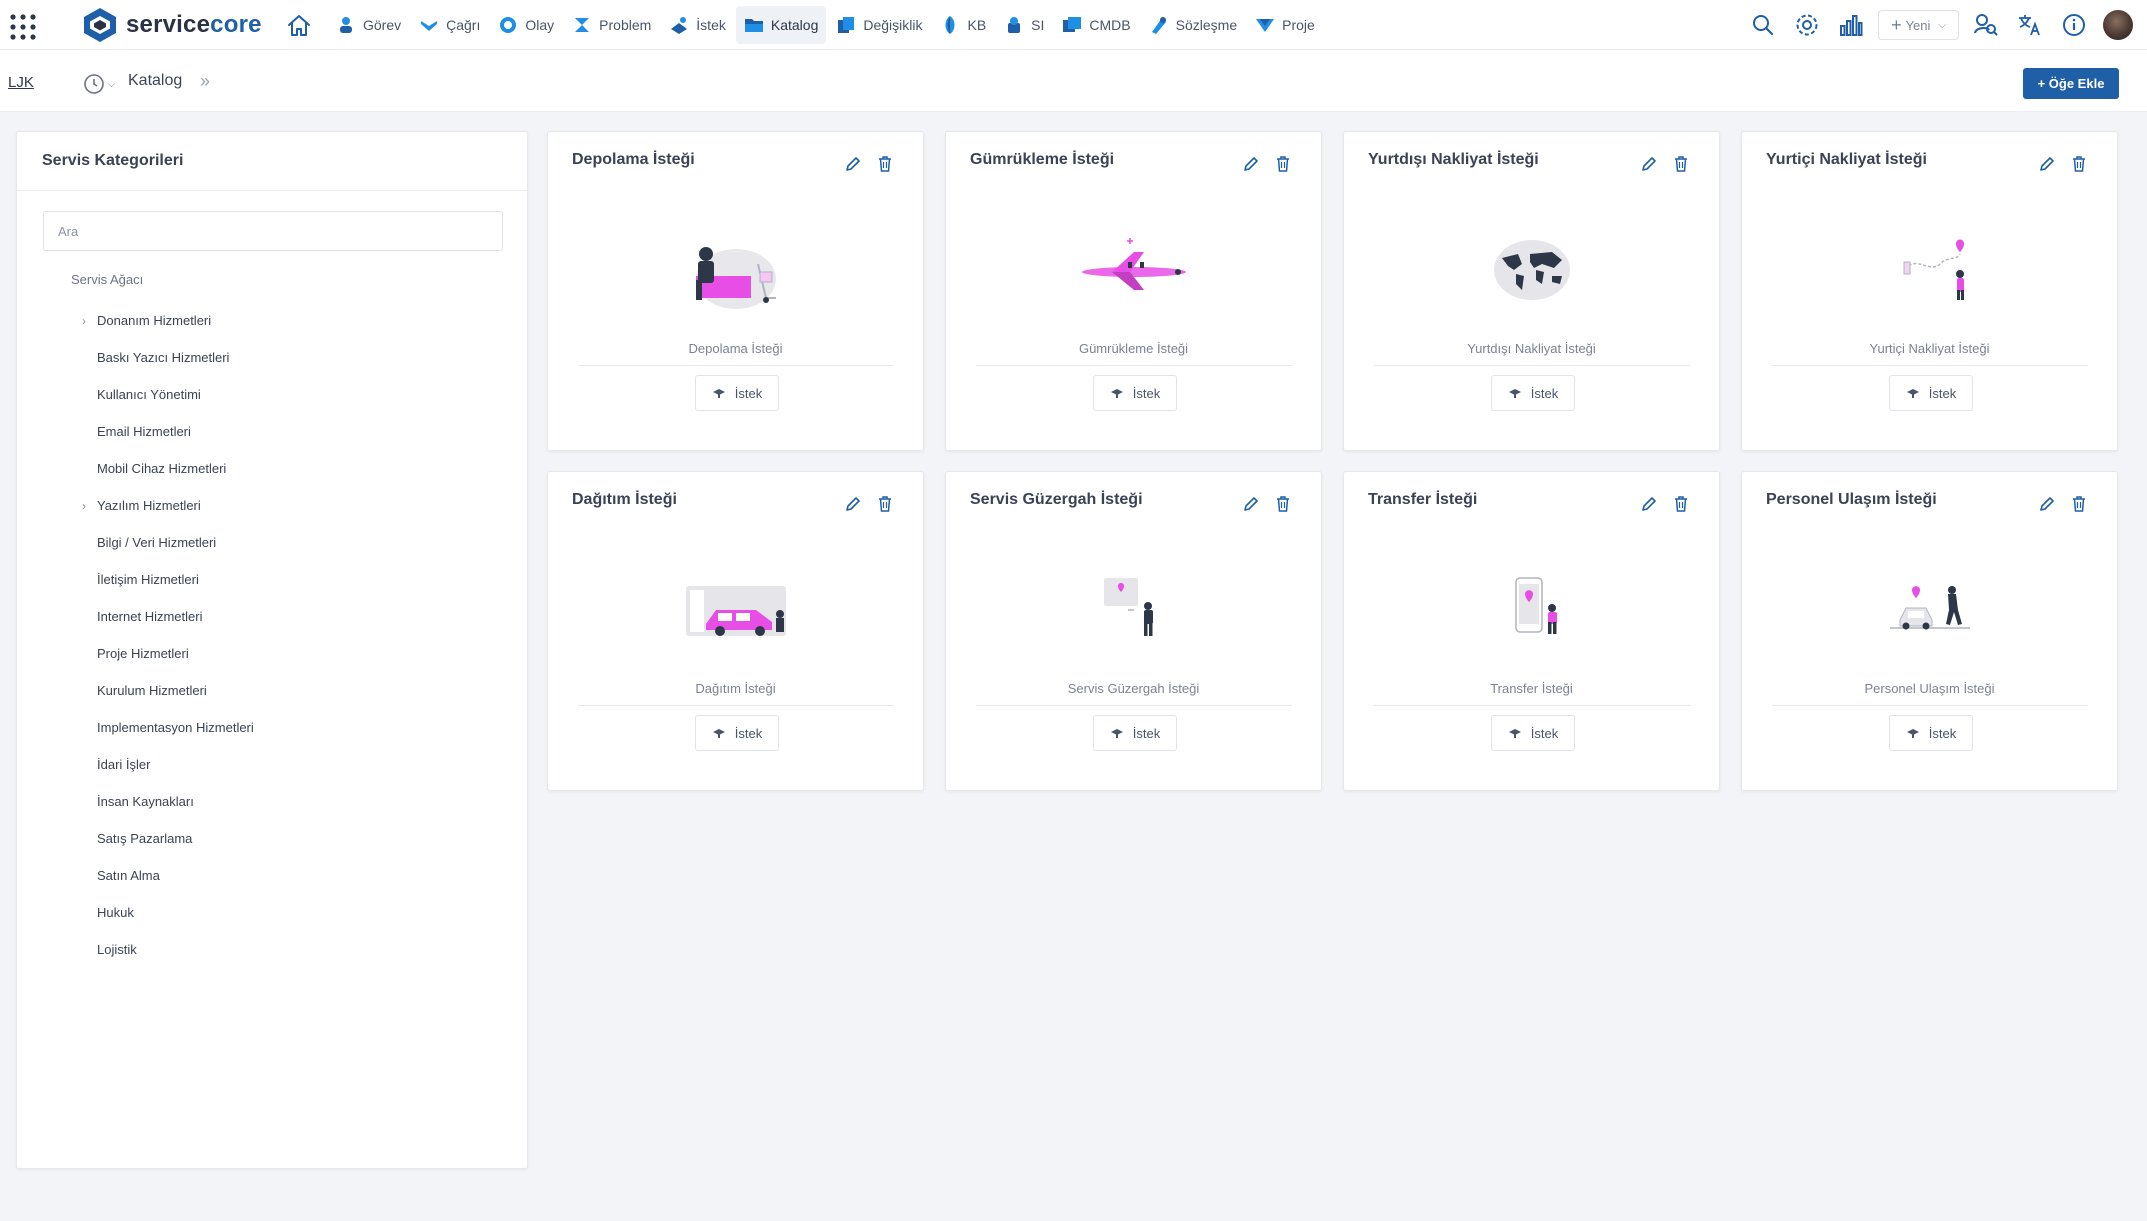 This screenshot has width=2147, height=1221. What do you see at coordinates (286, 912) in the screenshot?
I see `tree-item-hukuk: Hukuk` at bounding box center [286, 912].